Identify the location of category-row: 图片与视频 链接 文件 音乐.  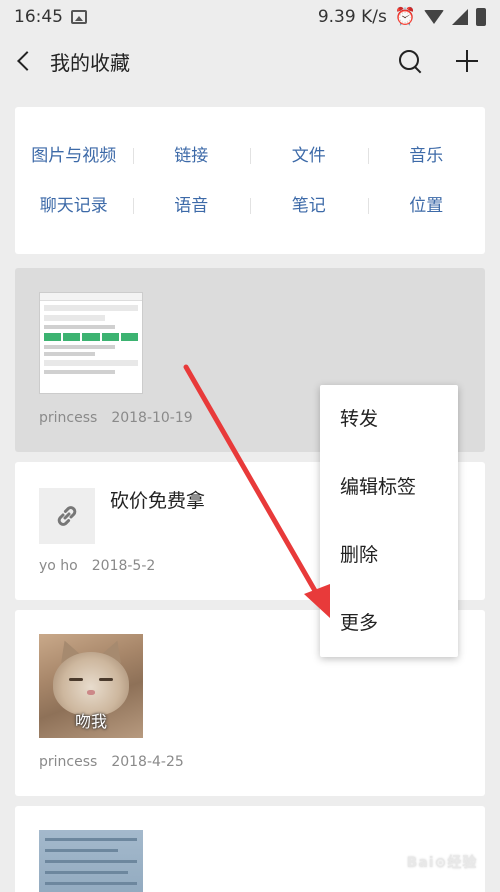
(250, 156).